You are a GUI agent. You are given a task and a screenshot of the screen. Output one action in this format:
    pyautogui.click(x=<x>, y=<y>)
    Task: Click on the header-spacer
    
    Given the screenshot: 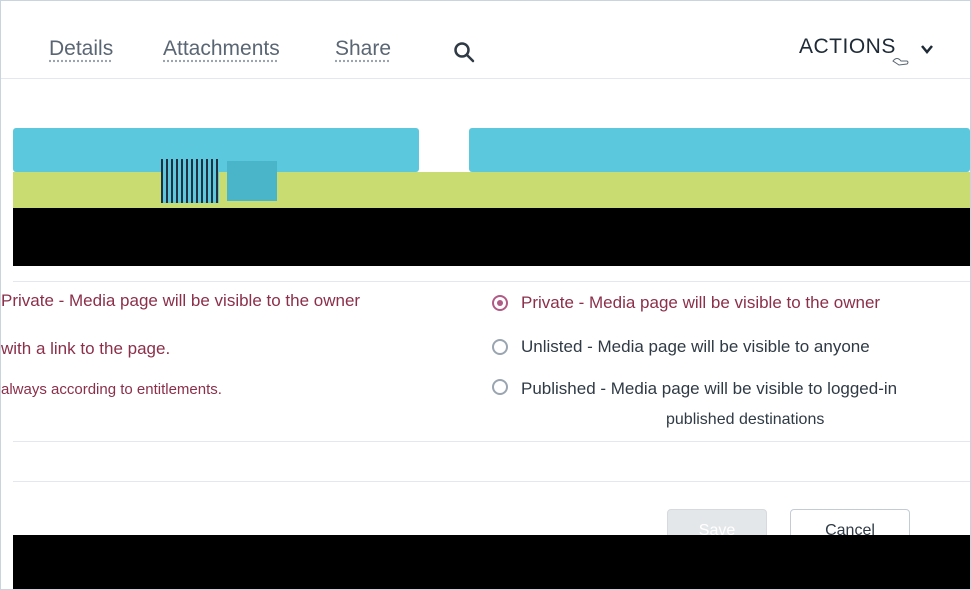 What is the action you would take?
    pyautogui.click(x=485, y=102)
    